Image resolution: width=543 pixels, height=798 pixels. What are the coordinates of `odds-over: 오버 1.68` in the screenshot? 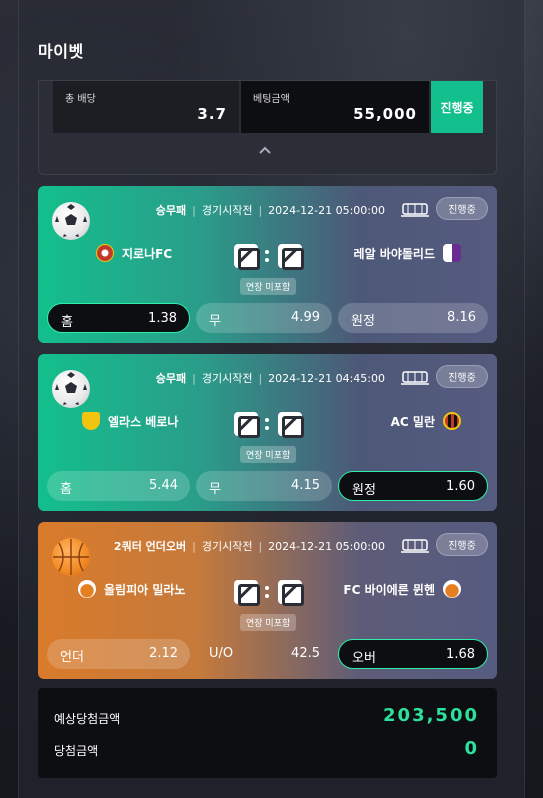 It's located at (413, 654).